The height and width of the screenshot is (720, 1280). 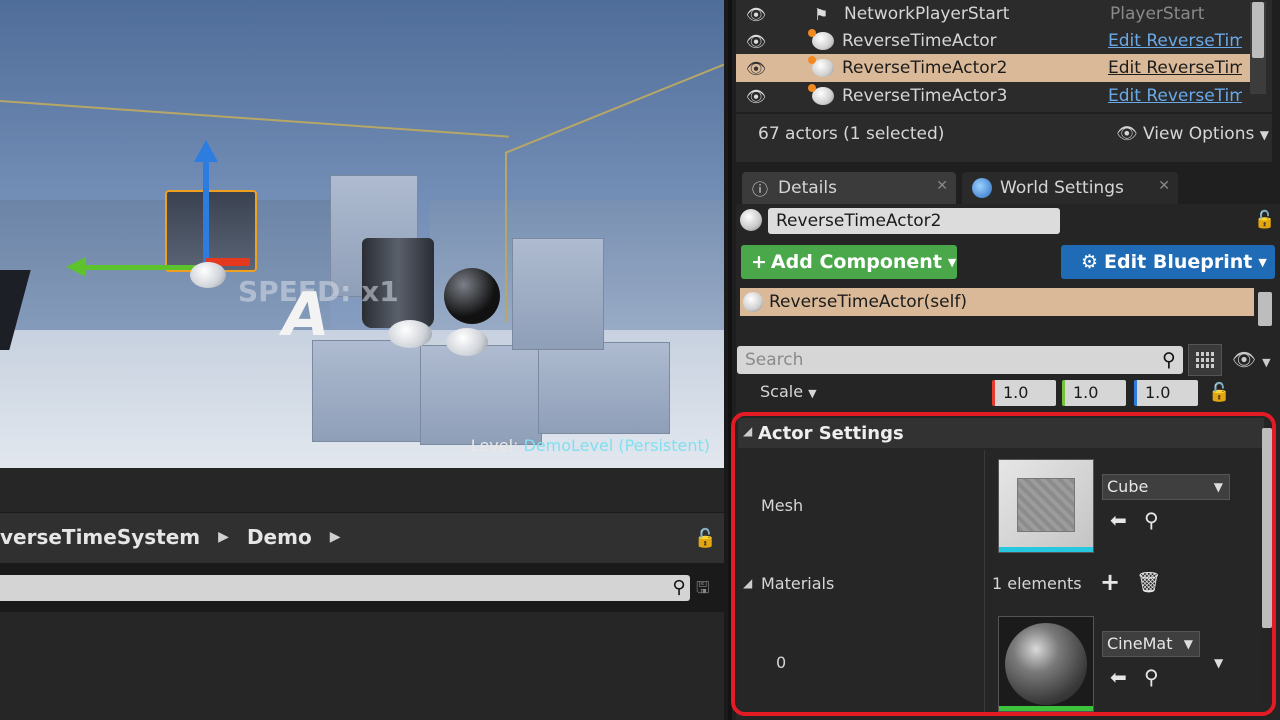 I want to click on viewport-level-info: Level: DemoLevel (Persistent), so click(x=590, y=445).